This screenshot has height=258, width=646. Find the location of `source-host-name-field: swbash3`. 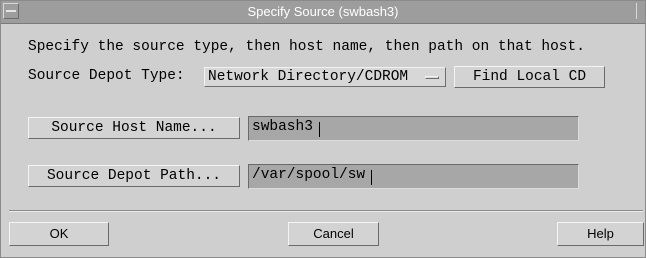

source-host-name-field: swbash3 is located at coordinates (413, 128).